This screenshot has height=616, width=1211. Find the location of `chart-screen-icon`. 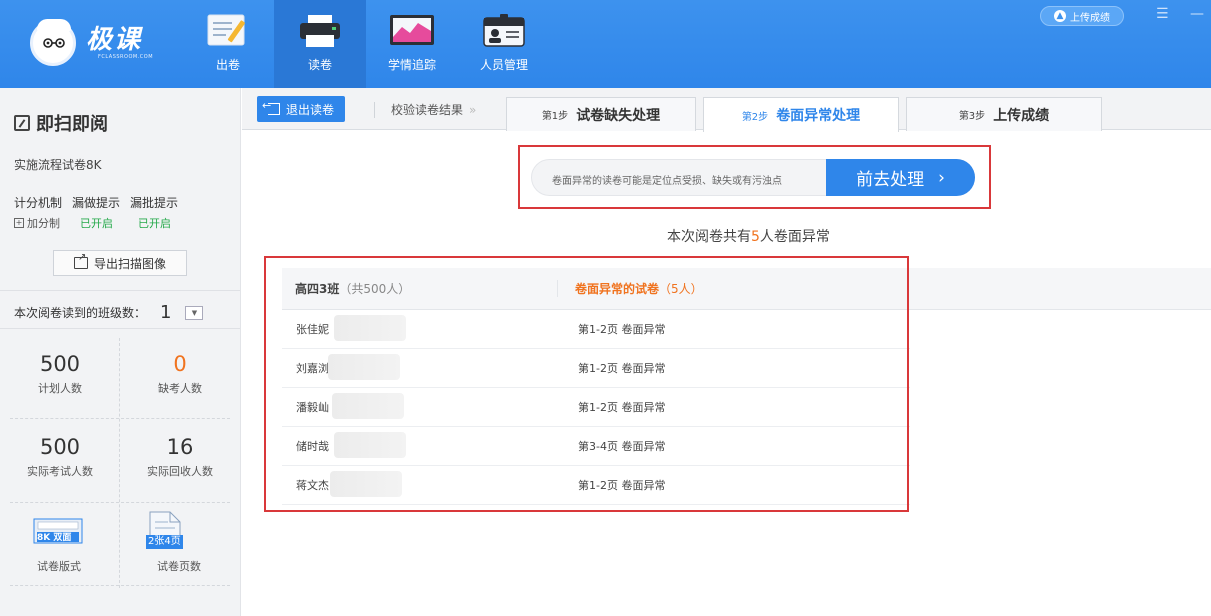

chart-screen-icon is located at coordinates (412, 30).